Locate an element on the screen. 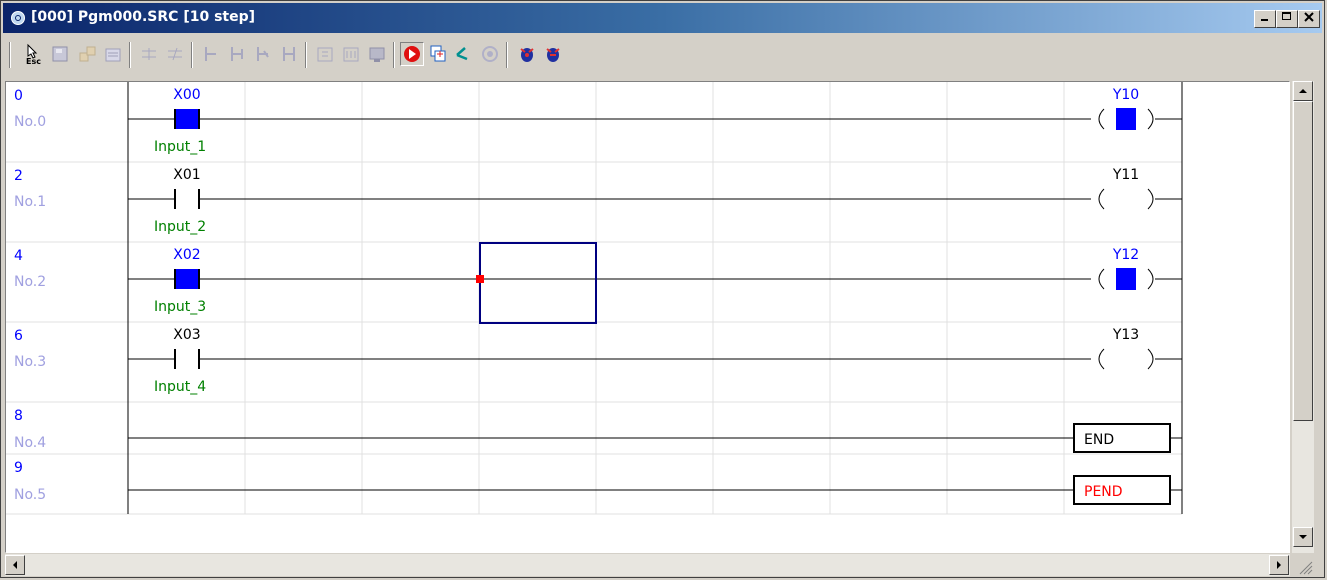 Image resolution: width=1327 pixels, height=580 pixels. instruction-name: PEND is located at coordinates (1103, 492).